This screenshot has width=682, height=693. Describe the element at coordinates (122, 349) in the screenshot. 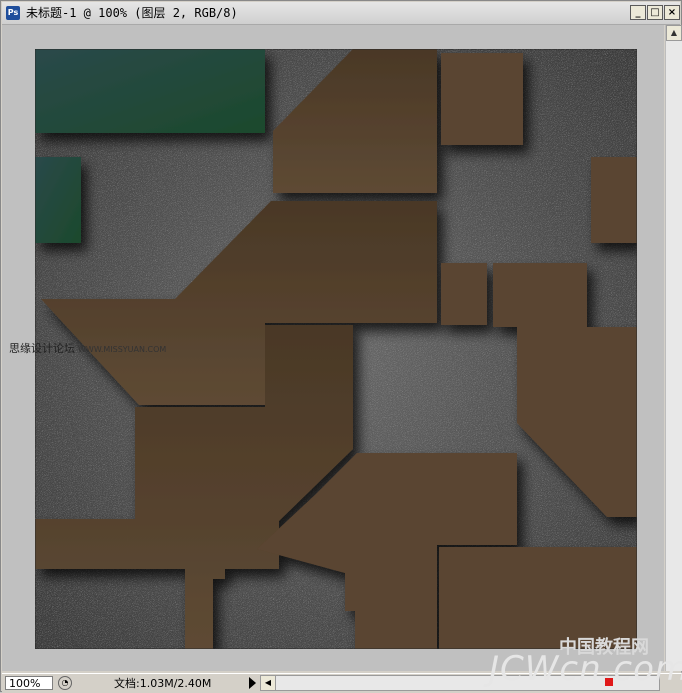

I see `watermark-url: WWW.MISSYUAN.COM` at that location.